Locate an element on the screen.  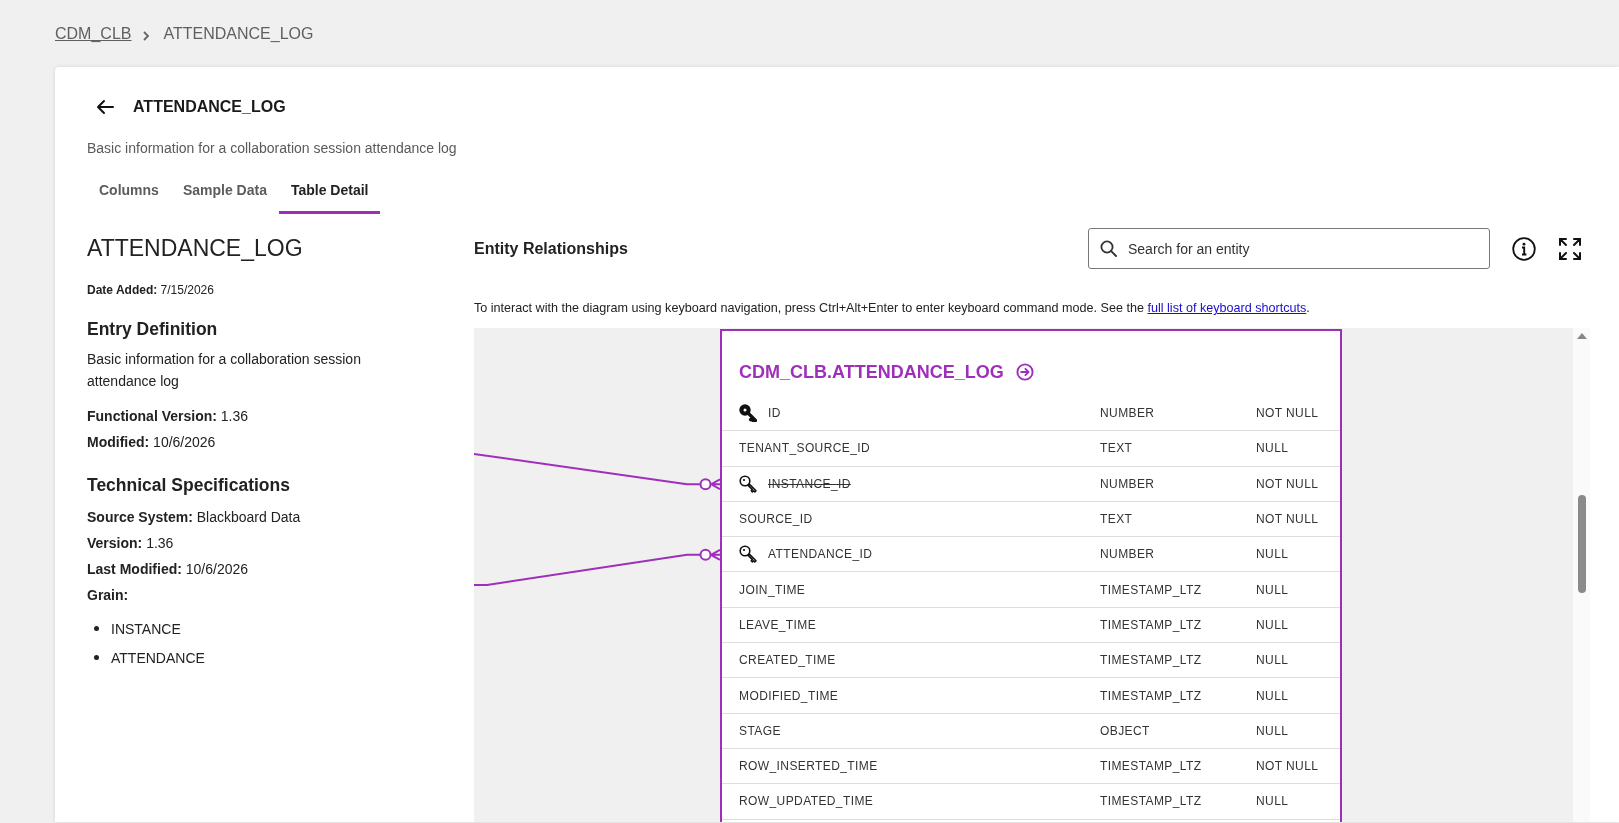
field-text: Last Modified: 10/6/2026 is located at coordinates (168, 569).